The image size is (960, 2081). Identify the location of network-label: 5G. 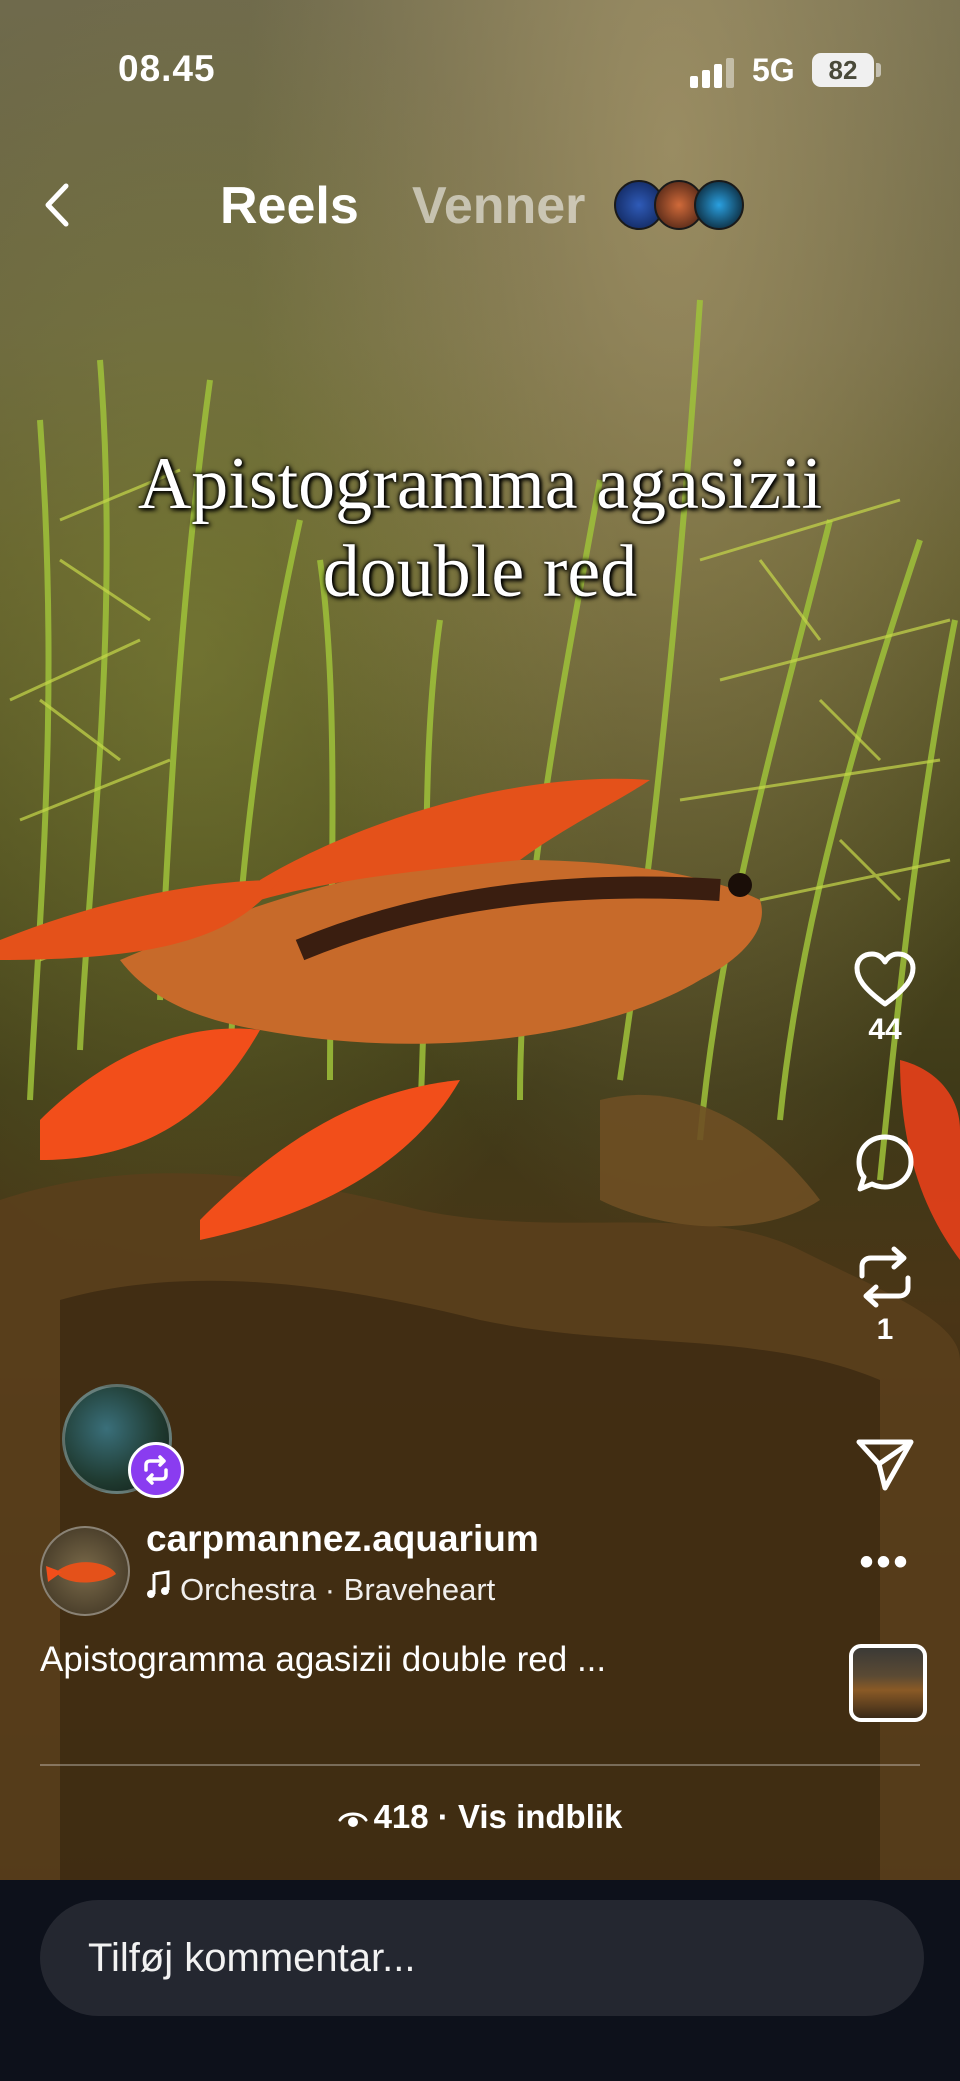
(773, 70).